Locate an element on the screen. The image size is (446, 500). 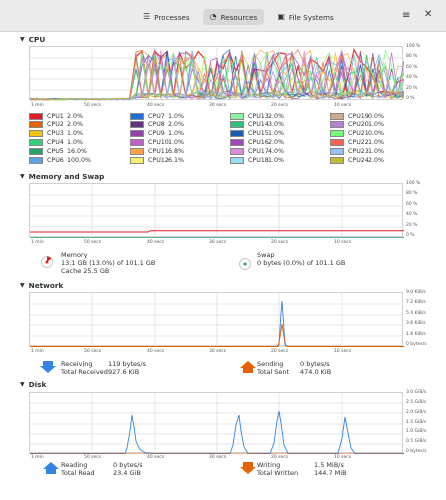
cpu-legend-item-cpu15: CPU15 1.0% is located at coordinates (264, 134).